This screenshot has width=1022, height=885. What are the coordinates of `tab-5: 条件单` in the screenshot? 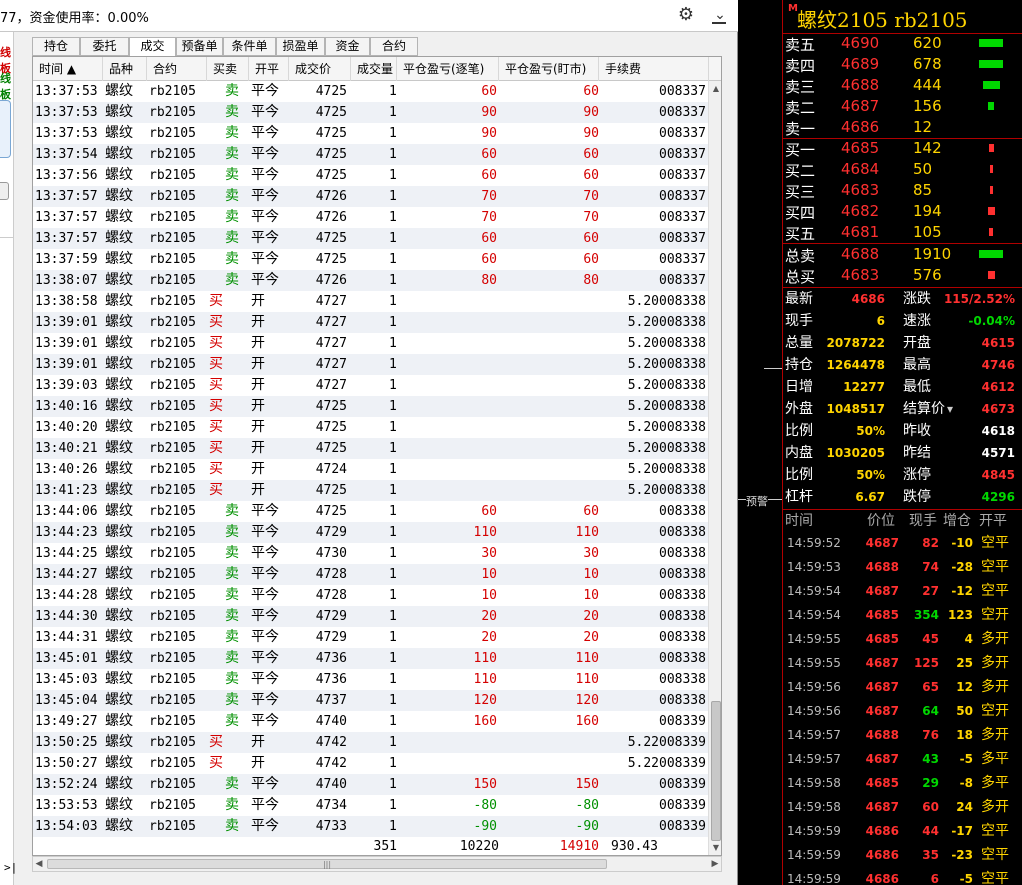 It's located at (249, 46).